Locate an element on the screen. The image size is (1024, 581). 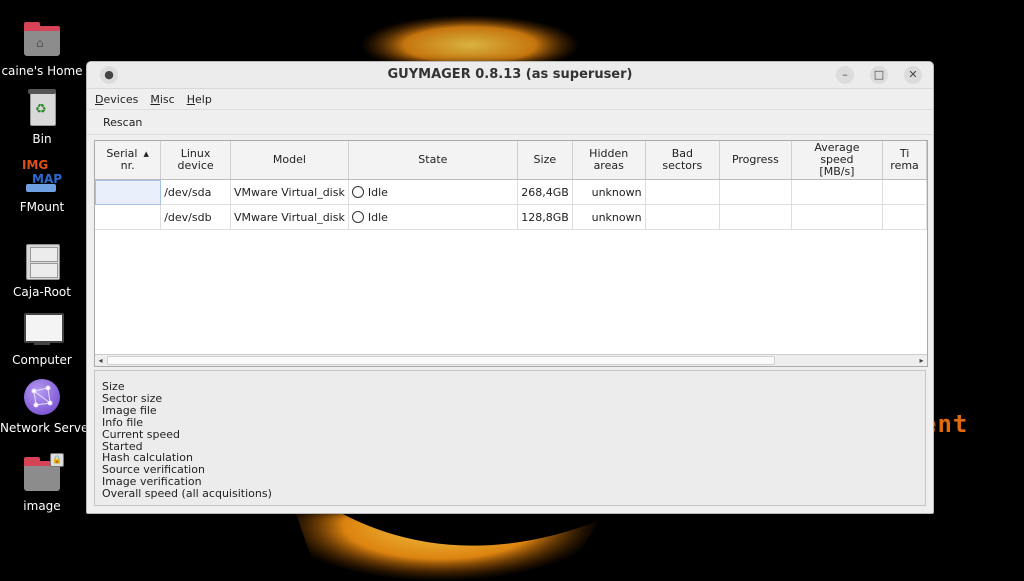
file-cabinet-icon is located at coordinates (42, 261).